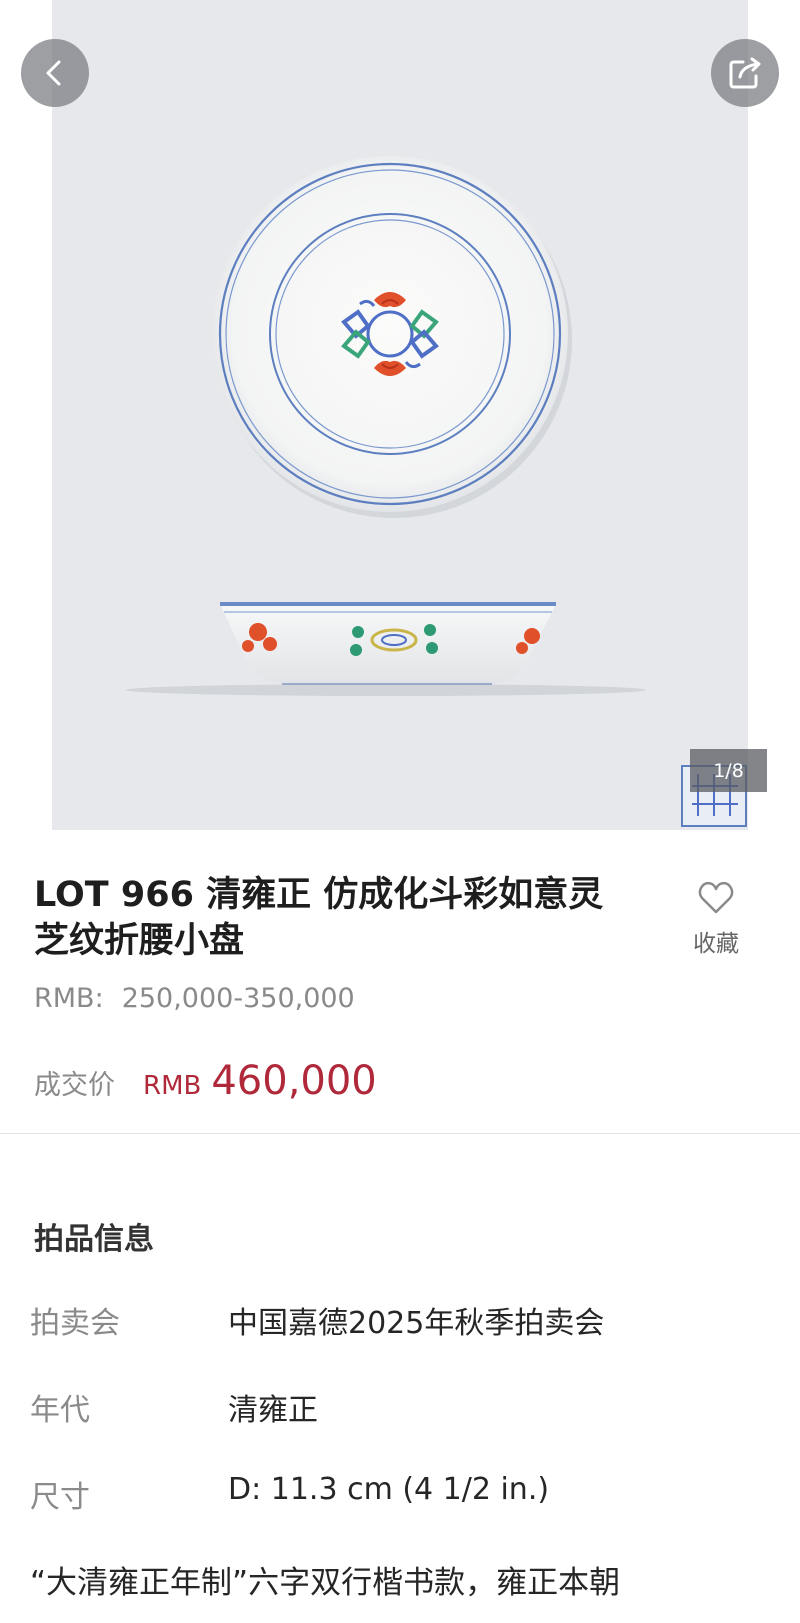 This screenshot has width=800, height=1623. Describe the element at coordinates (238, 998) in the screenshot. I see `estimate-range: 250,000-350,000` at that location.